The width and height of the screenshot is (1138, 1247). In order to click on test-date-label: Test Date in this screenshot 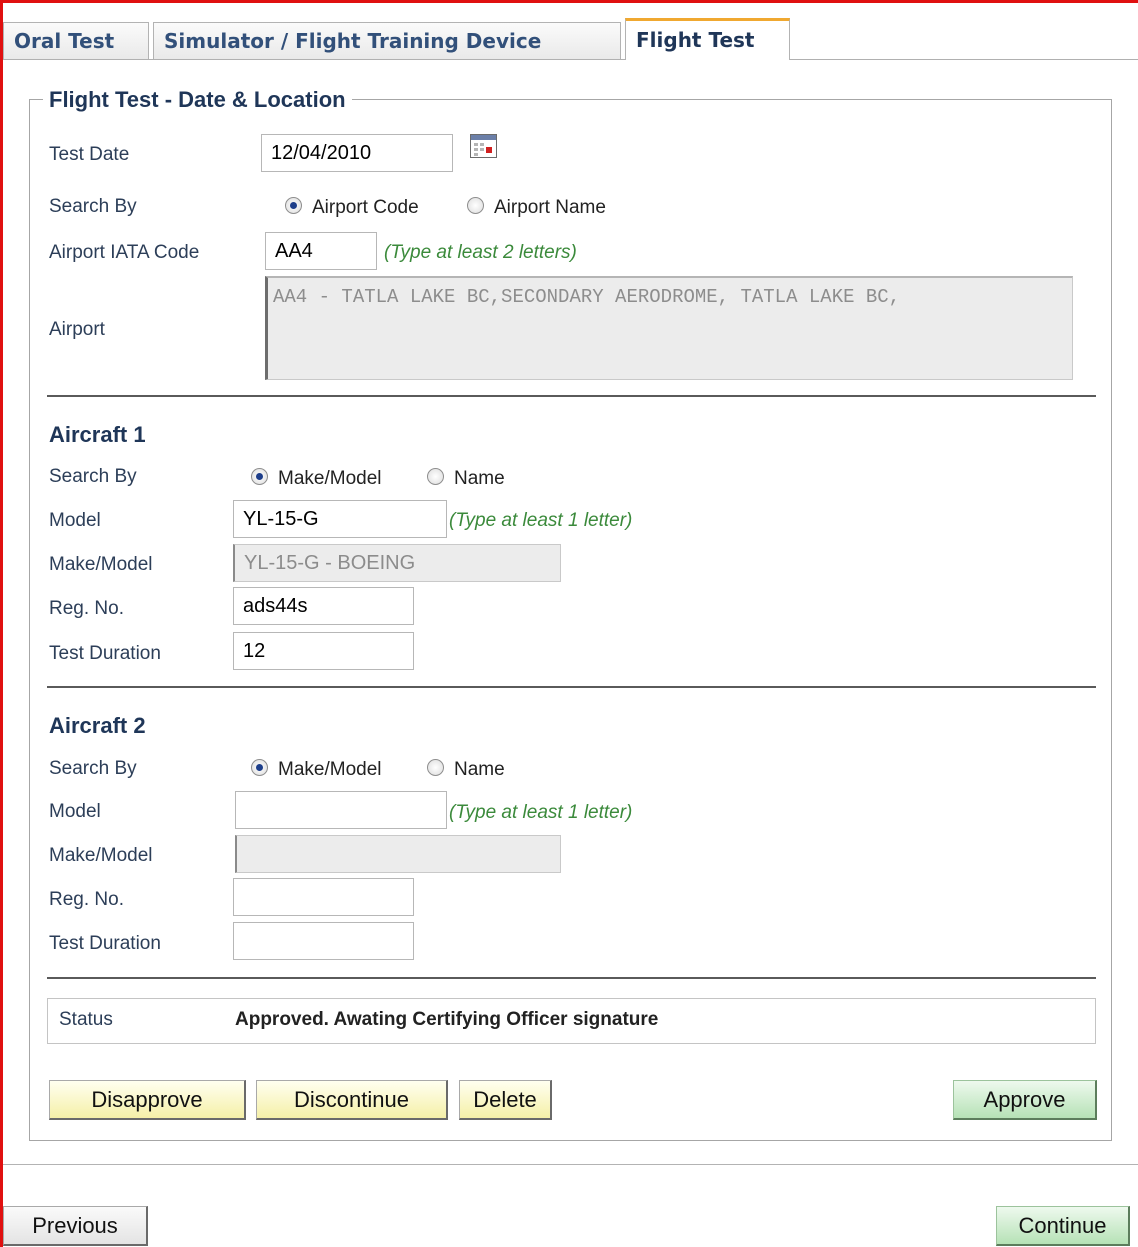, I will do `click(89, 154)`.